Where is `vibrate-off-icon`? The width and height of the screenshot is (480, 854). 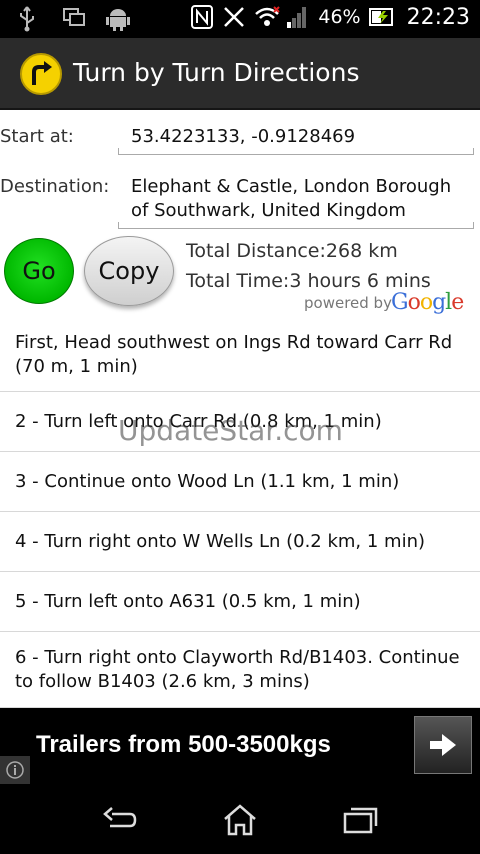
vibrate-off-icon is located at coordinates (234, 17).